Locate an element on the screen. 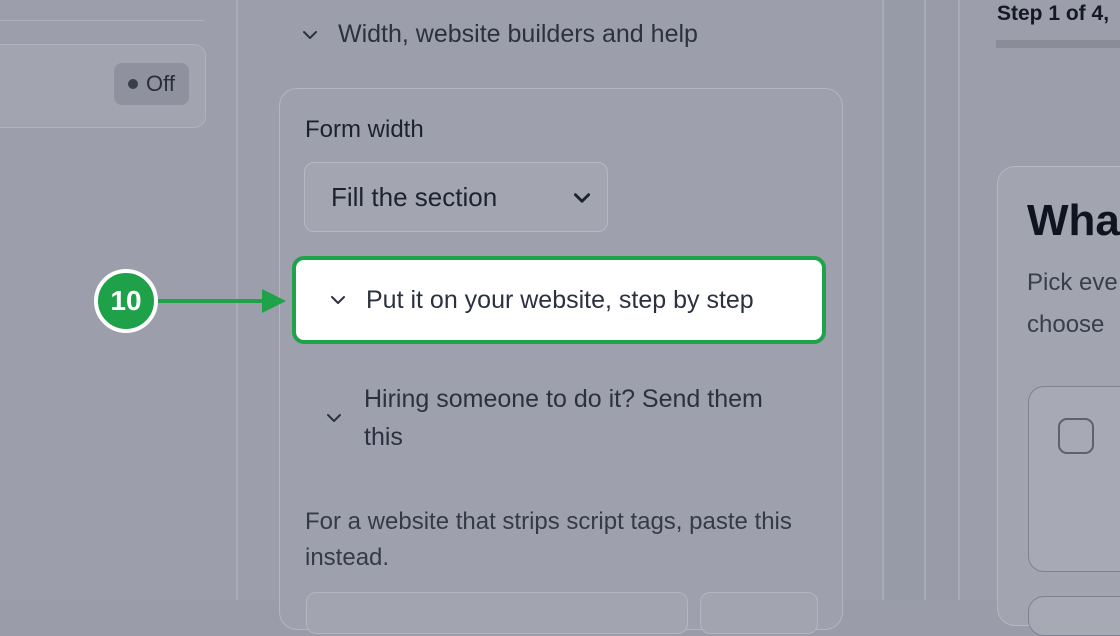 The height and width of the screenshot is (636, 1120). divider is located at coordinates (102, 20).